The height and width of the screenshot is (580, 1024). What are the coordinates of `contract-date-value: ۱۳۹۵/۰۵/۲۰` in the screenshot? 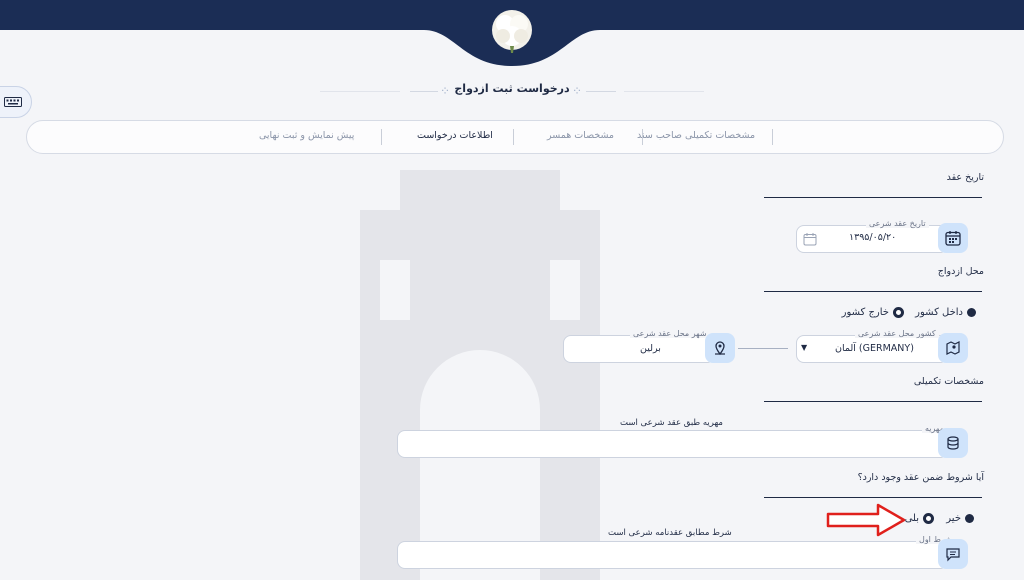 It's located at (873, 237).